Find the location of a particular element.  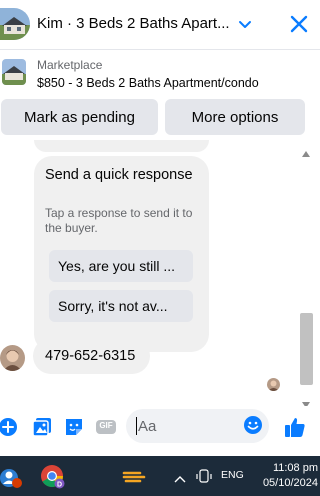

close-icon is located at coordinates (299, 24).